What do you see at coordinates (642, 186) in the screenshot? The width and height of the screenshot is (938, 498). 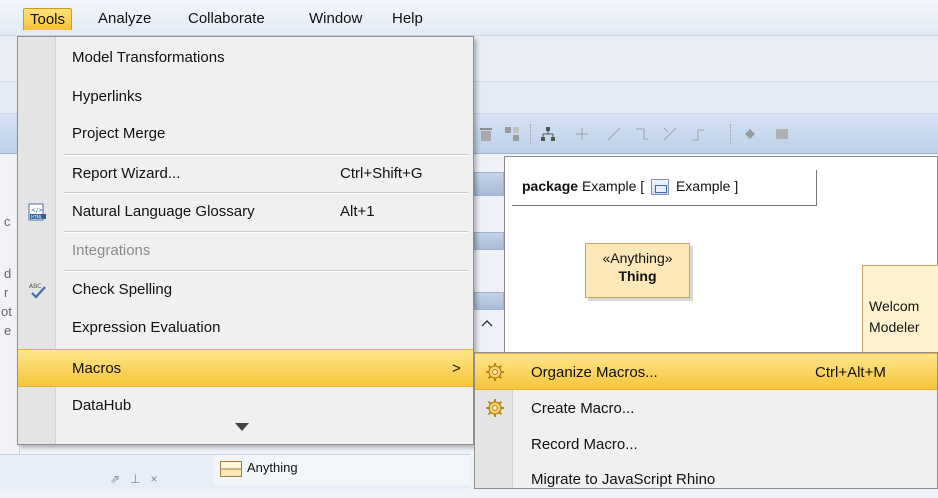 I see `bracket-open: [` at bounding box center [642, 186].